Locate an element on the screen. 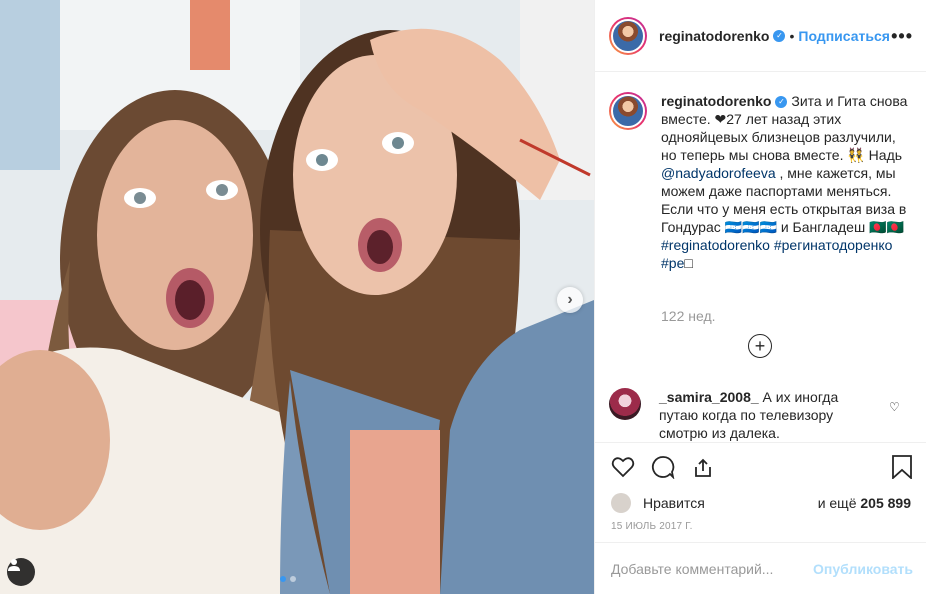 The image size is (926, 594). carousel-next-button: › is located at coordinates (570, 300).